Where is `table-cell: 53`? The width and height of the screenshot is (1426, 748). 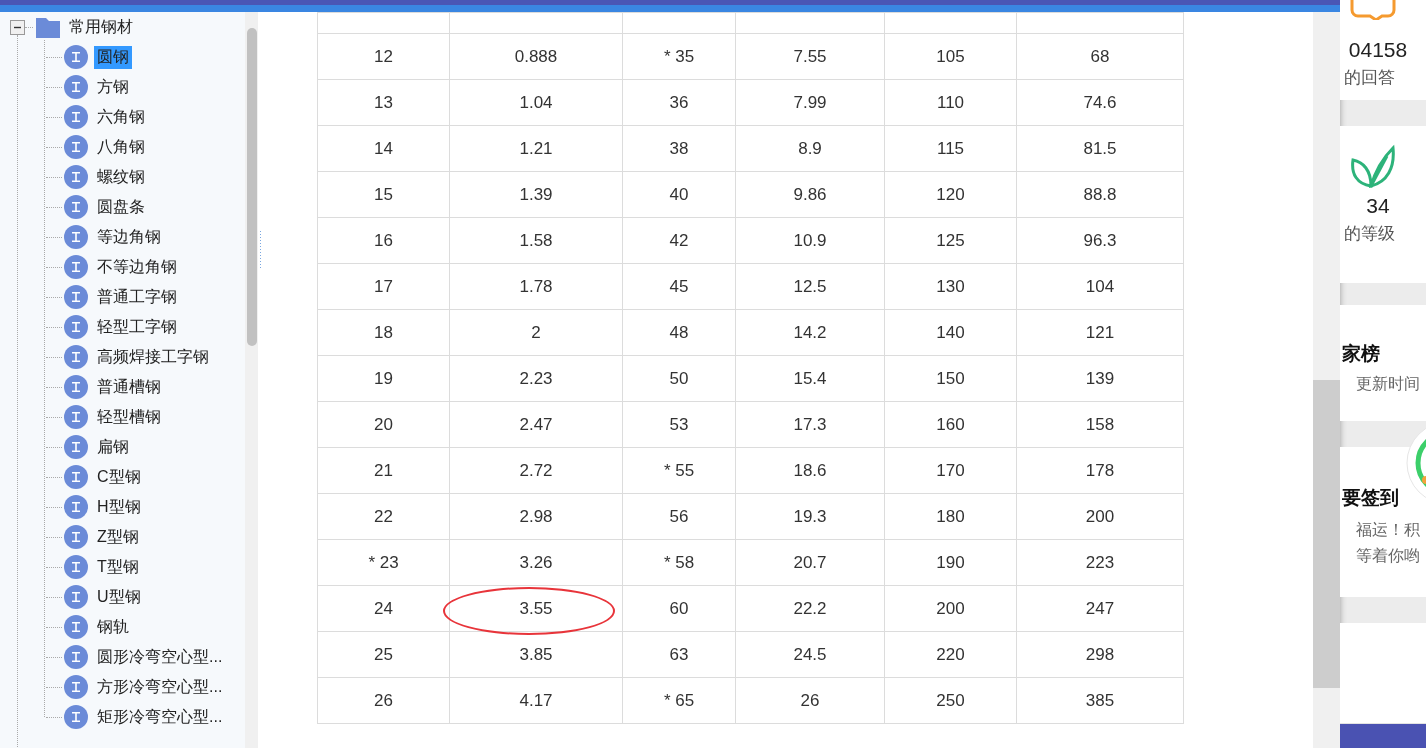
table-cell: 53 is located at coordinates (679, 424).